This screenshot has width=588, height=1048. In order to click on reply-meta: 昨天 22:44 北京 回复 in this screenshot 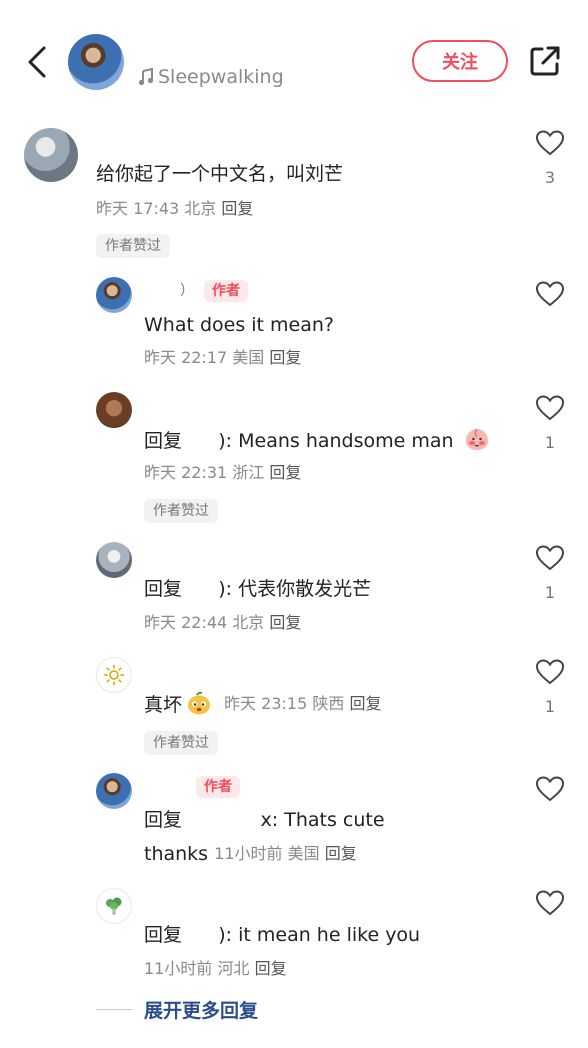, I will do `click(222, 623)`.